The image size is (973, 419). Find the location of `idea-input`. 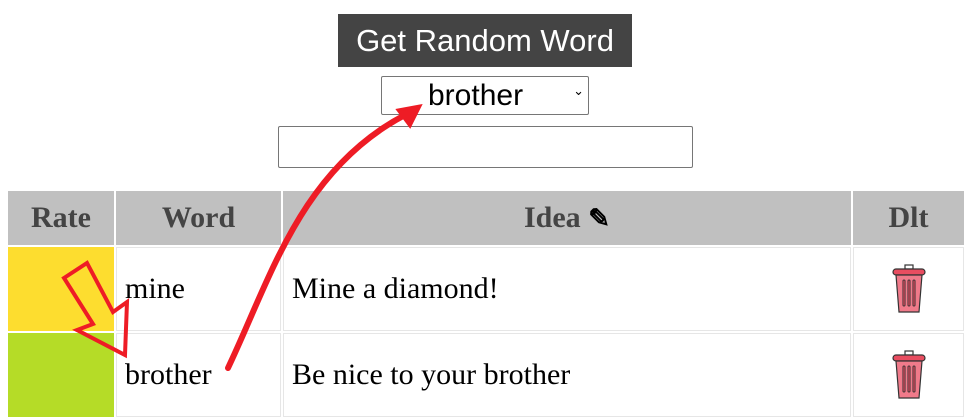

idea-input is located at coordinates (485, 147).